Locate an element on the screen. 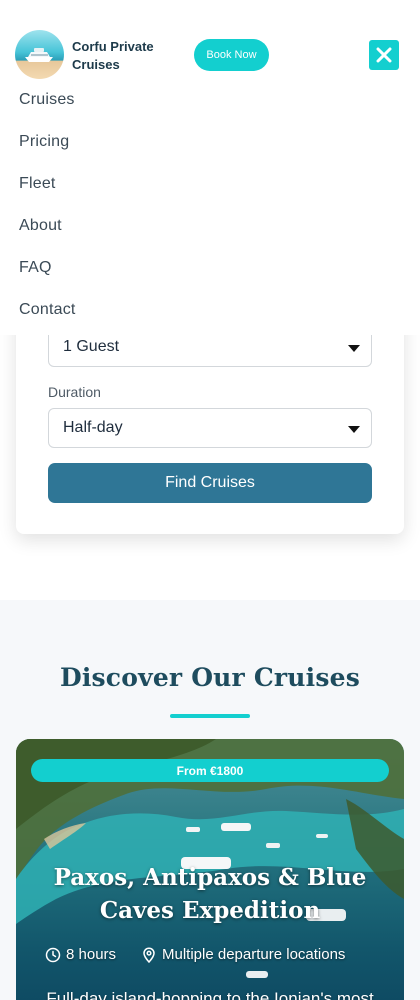  departure-text: Multiple departure locations is located at coordinates (254, 954).